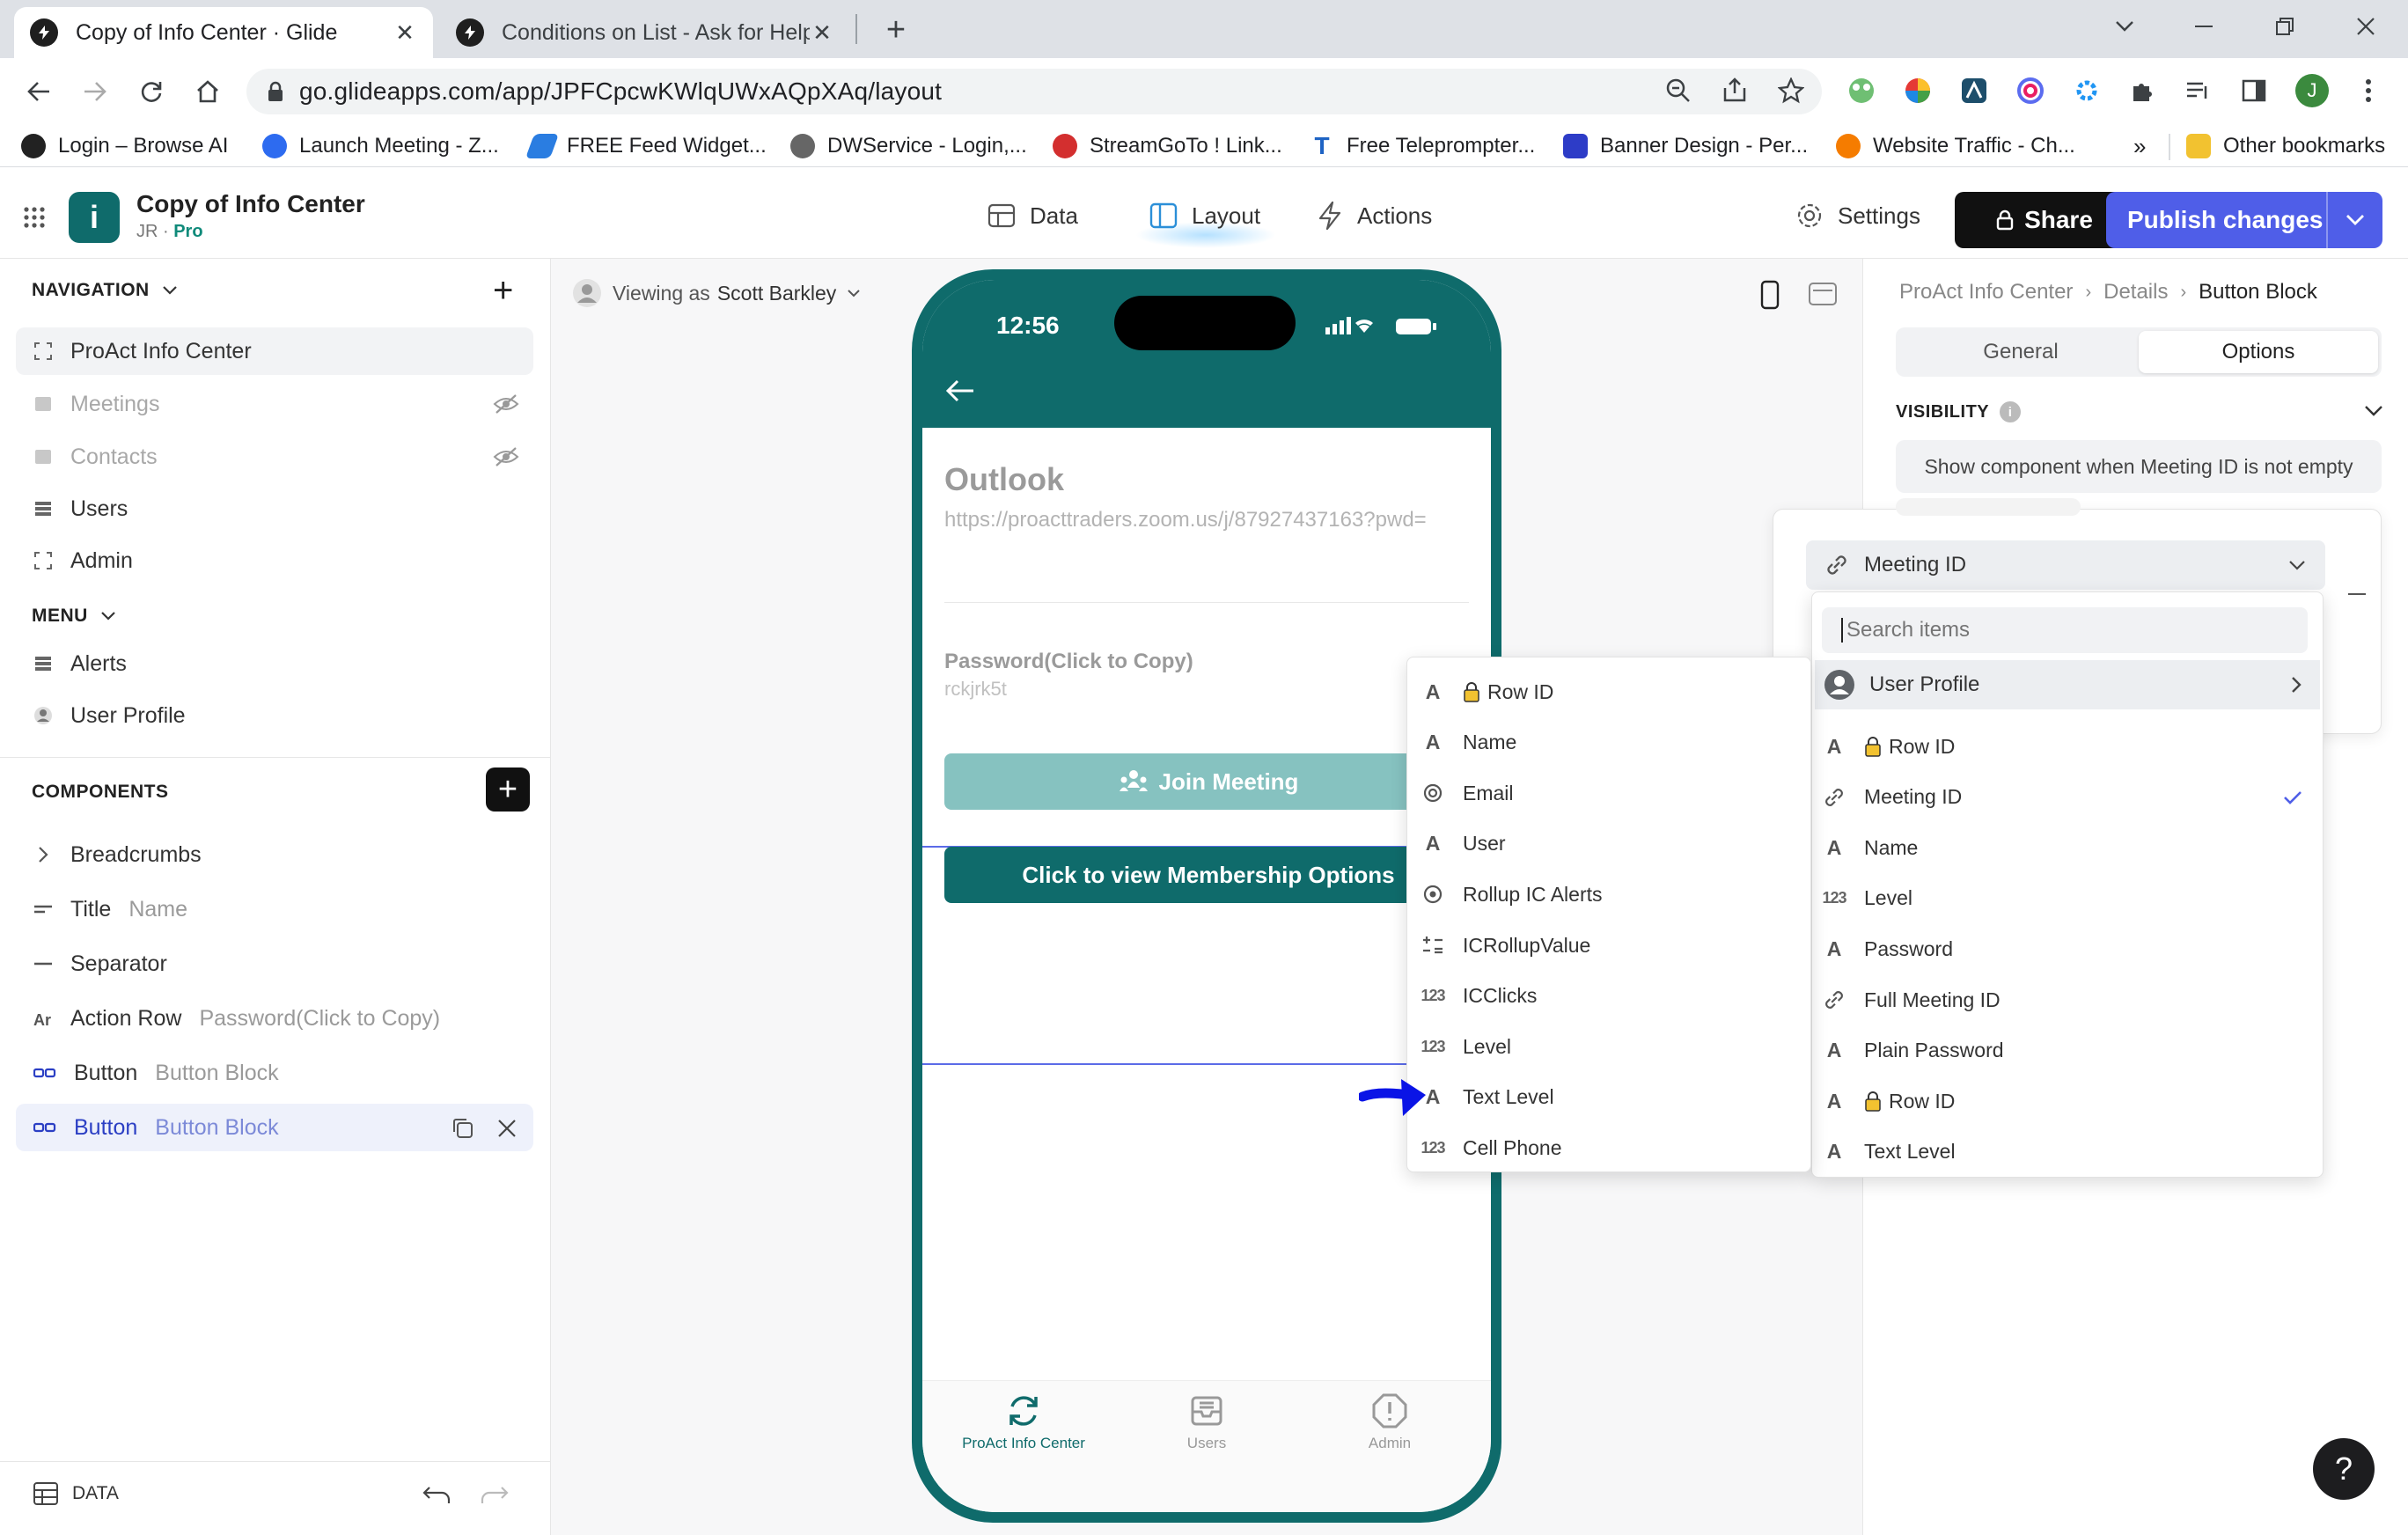 This screenshot has height=1535, width=2408. I want to click on column-picker-select: Meeting ID, so click(2065, 565).